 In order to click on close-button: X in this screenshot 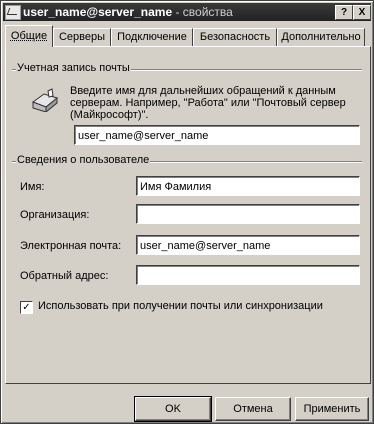, I will do `click(362, 12)`.